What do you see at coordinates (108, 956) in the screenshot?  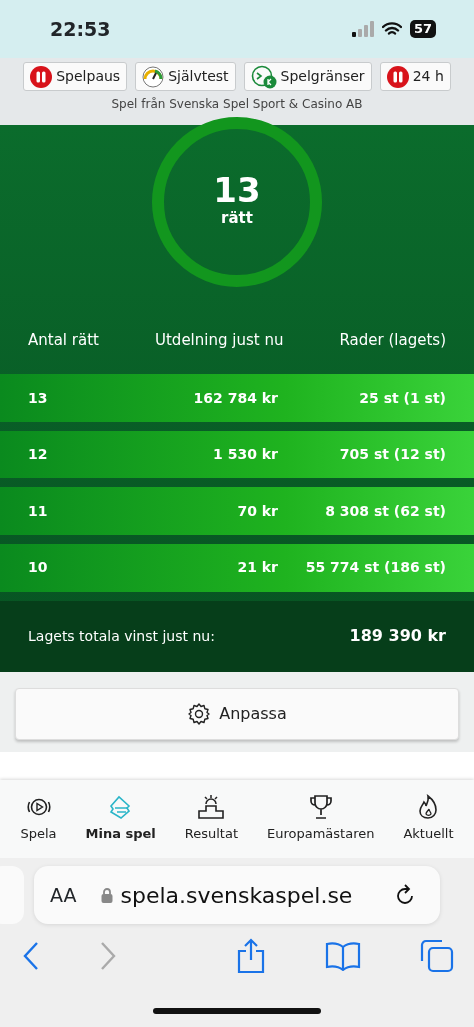 I see `forward-icon` at bounding box center [108, 956].